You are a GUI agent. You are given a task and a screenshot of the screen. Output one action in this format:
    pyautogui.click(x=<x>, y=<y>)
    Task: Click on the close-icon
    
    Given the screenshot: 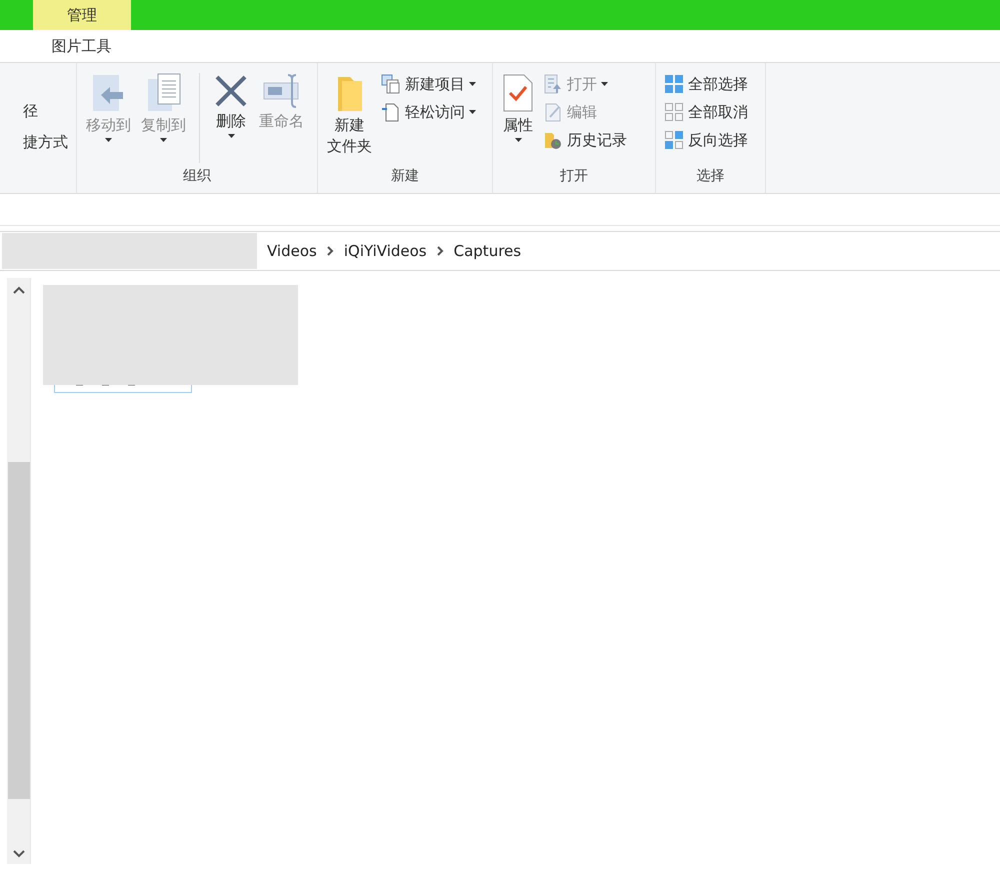 What is the action you would take?
    pyautogui.click(x=231, y=91)
    